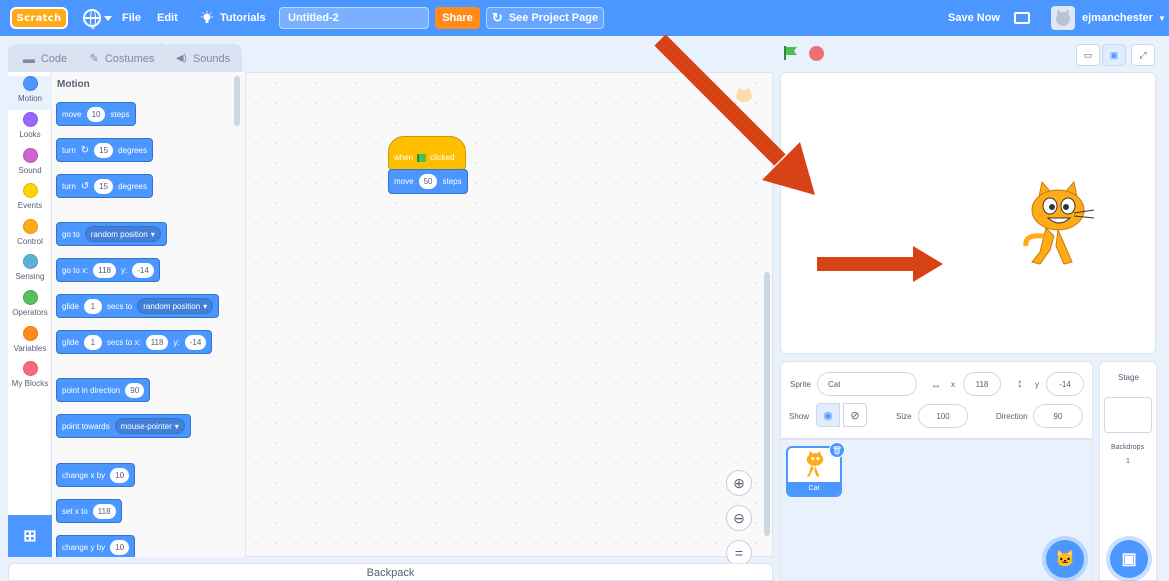 This screenshot has width=1169, height=581. Describe the element at coordinates (1128, 377) in the screenshot. I see `stage-title: Stage` at that location.